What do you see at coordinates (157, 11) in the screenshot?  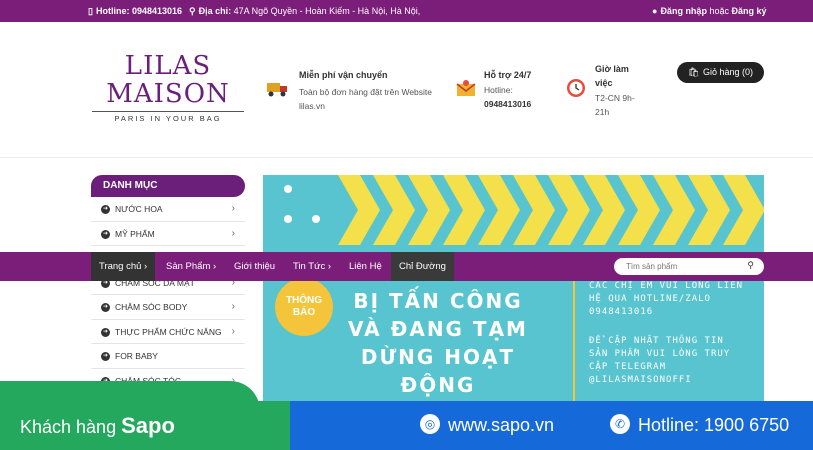 I see `hotline-number: 0948413016` at bounding box center [157, 11].